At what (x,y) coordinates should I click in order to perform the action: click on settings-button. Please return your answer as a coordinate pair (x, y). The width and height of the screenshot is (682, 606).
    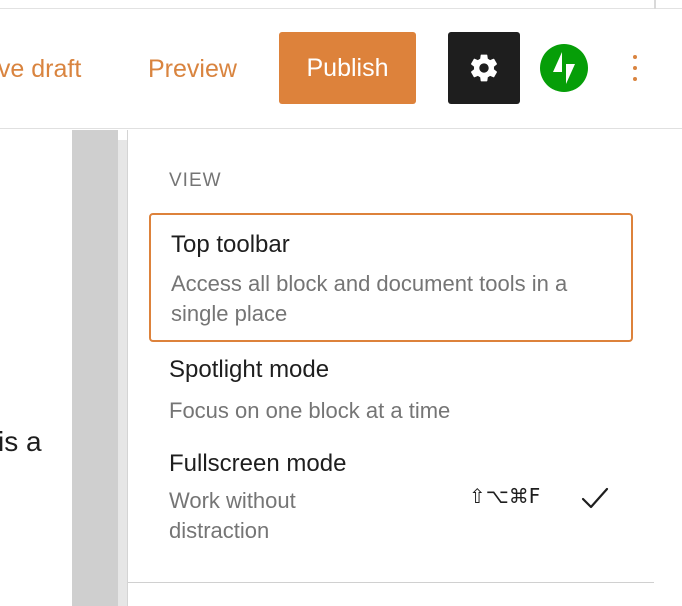
    Looking at the image, I should click on (484, 68).